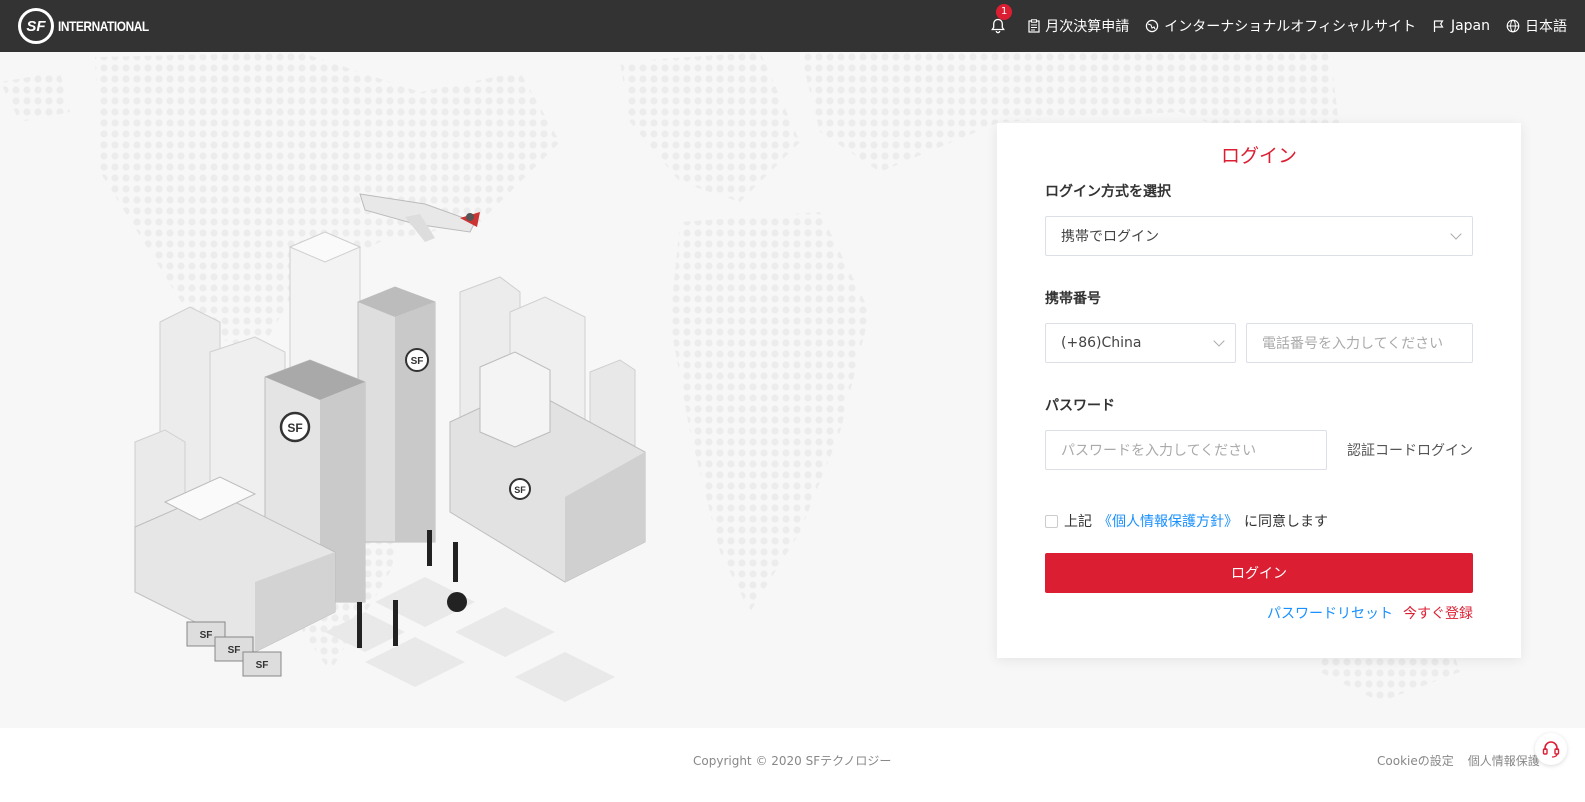 The width and height of the screenshot is (1585, 802). I want to click on agree-checkbox, so click(1051, 521).